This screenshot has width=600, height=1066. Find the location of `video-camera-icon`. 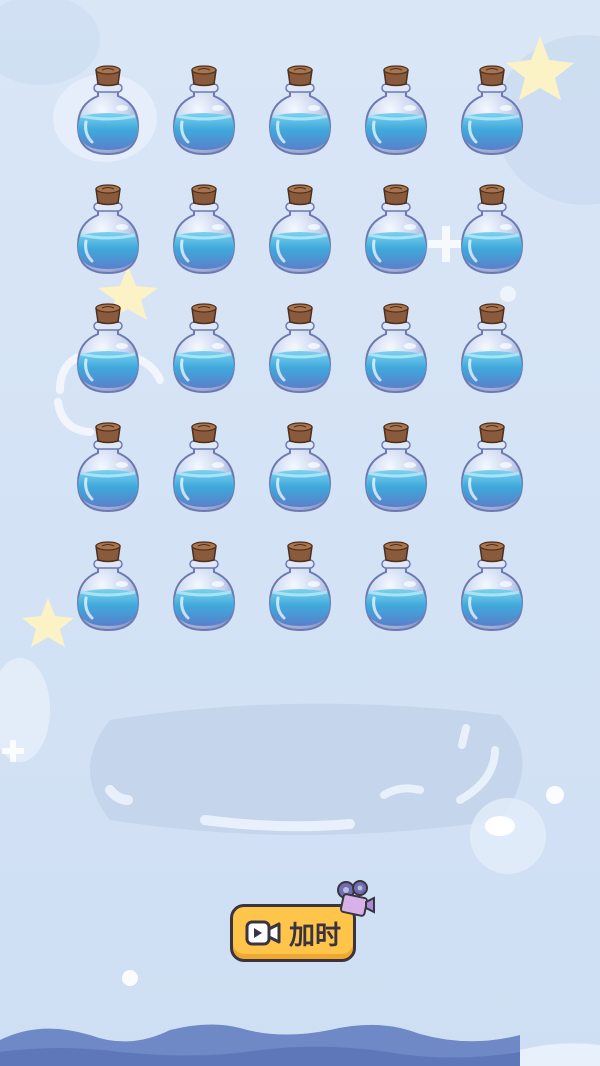

video-camera-icon is located at coordinates (263, 933).